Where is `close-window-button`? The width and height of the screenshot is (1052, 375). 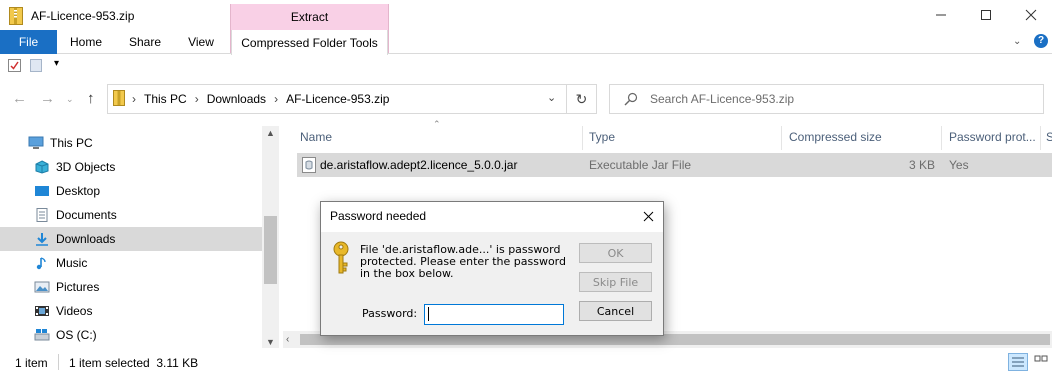 close-window-button is located at coordinates (1030, 15).